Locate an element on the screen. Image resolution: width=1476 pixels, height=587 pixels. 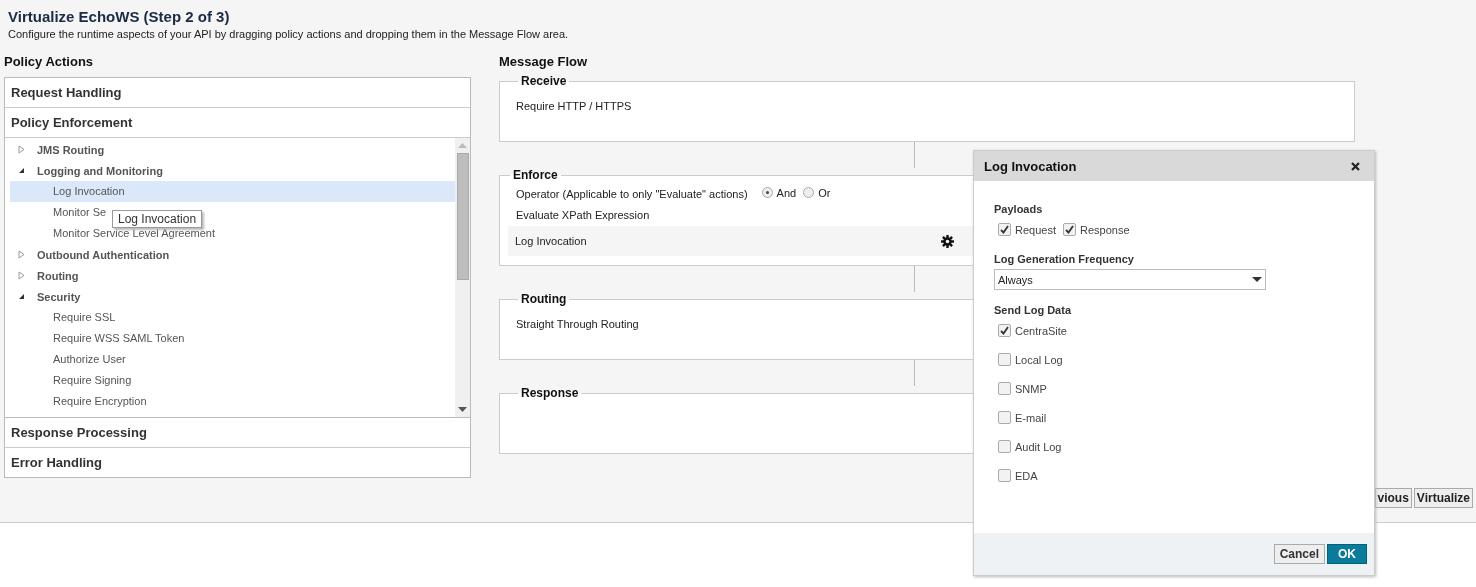
checkbox-label: Local Log is located at coordinates (1039, 359).